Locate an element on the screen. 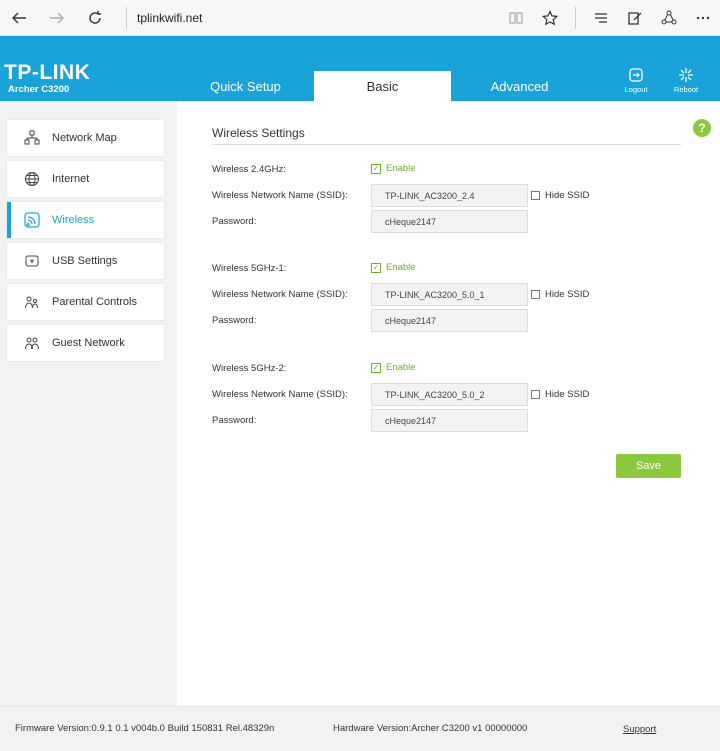  band-2g-password-label: Password: is located at coordinates (234, 221).